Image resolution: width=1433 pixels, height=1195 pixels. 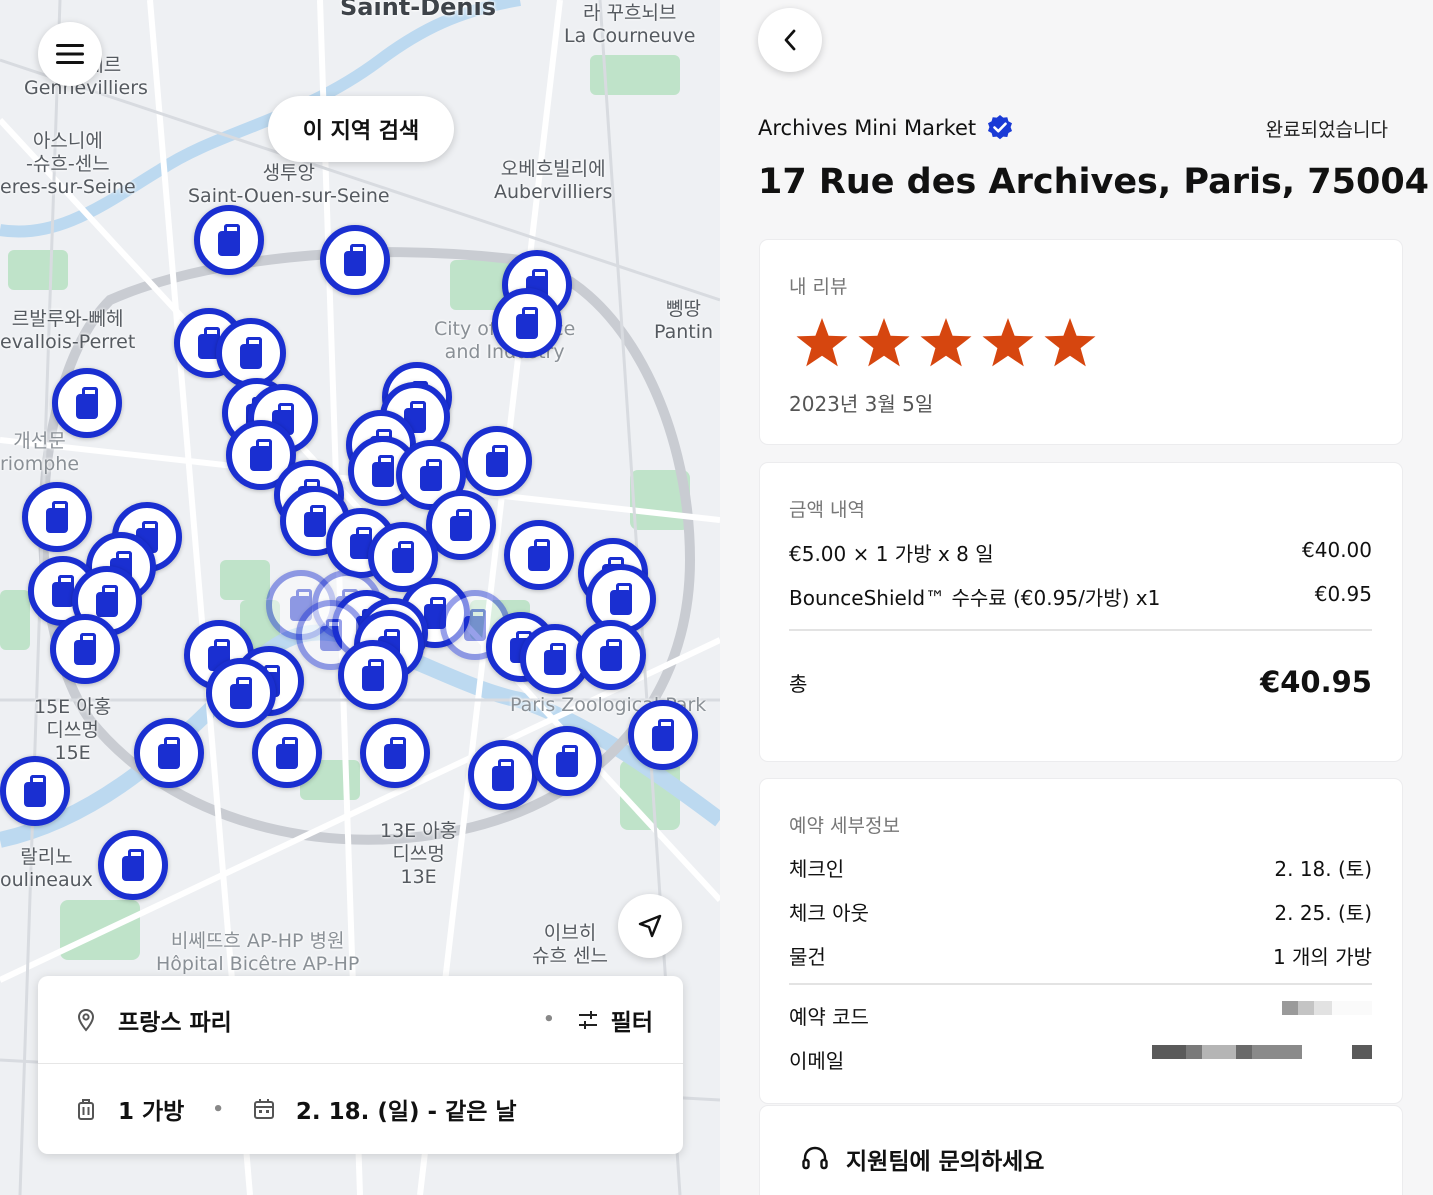 What do you see at coordinates (1080, 955) in the screenshot?
I see `items-row: 물건 1 개의 가방` at bounding box center [1080, 955].